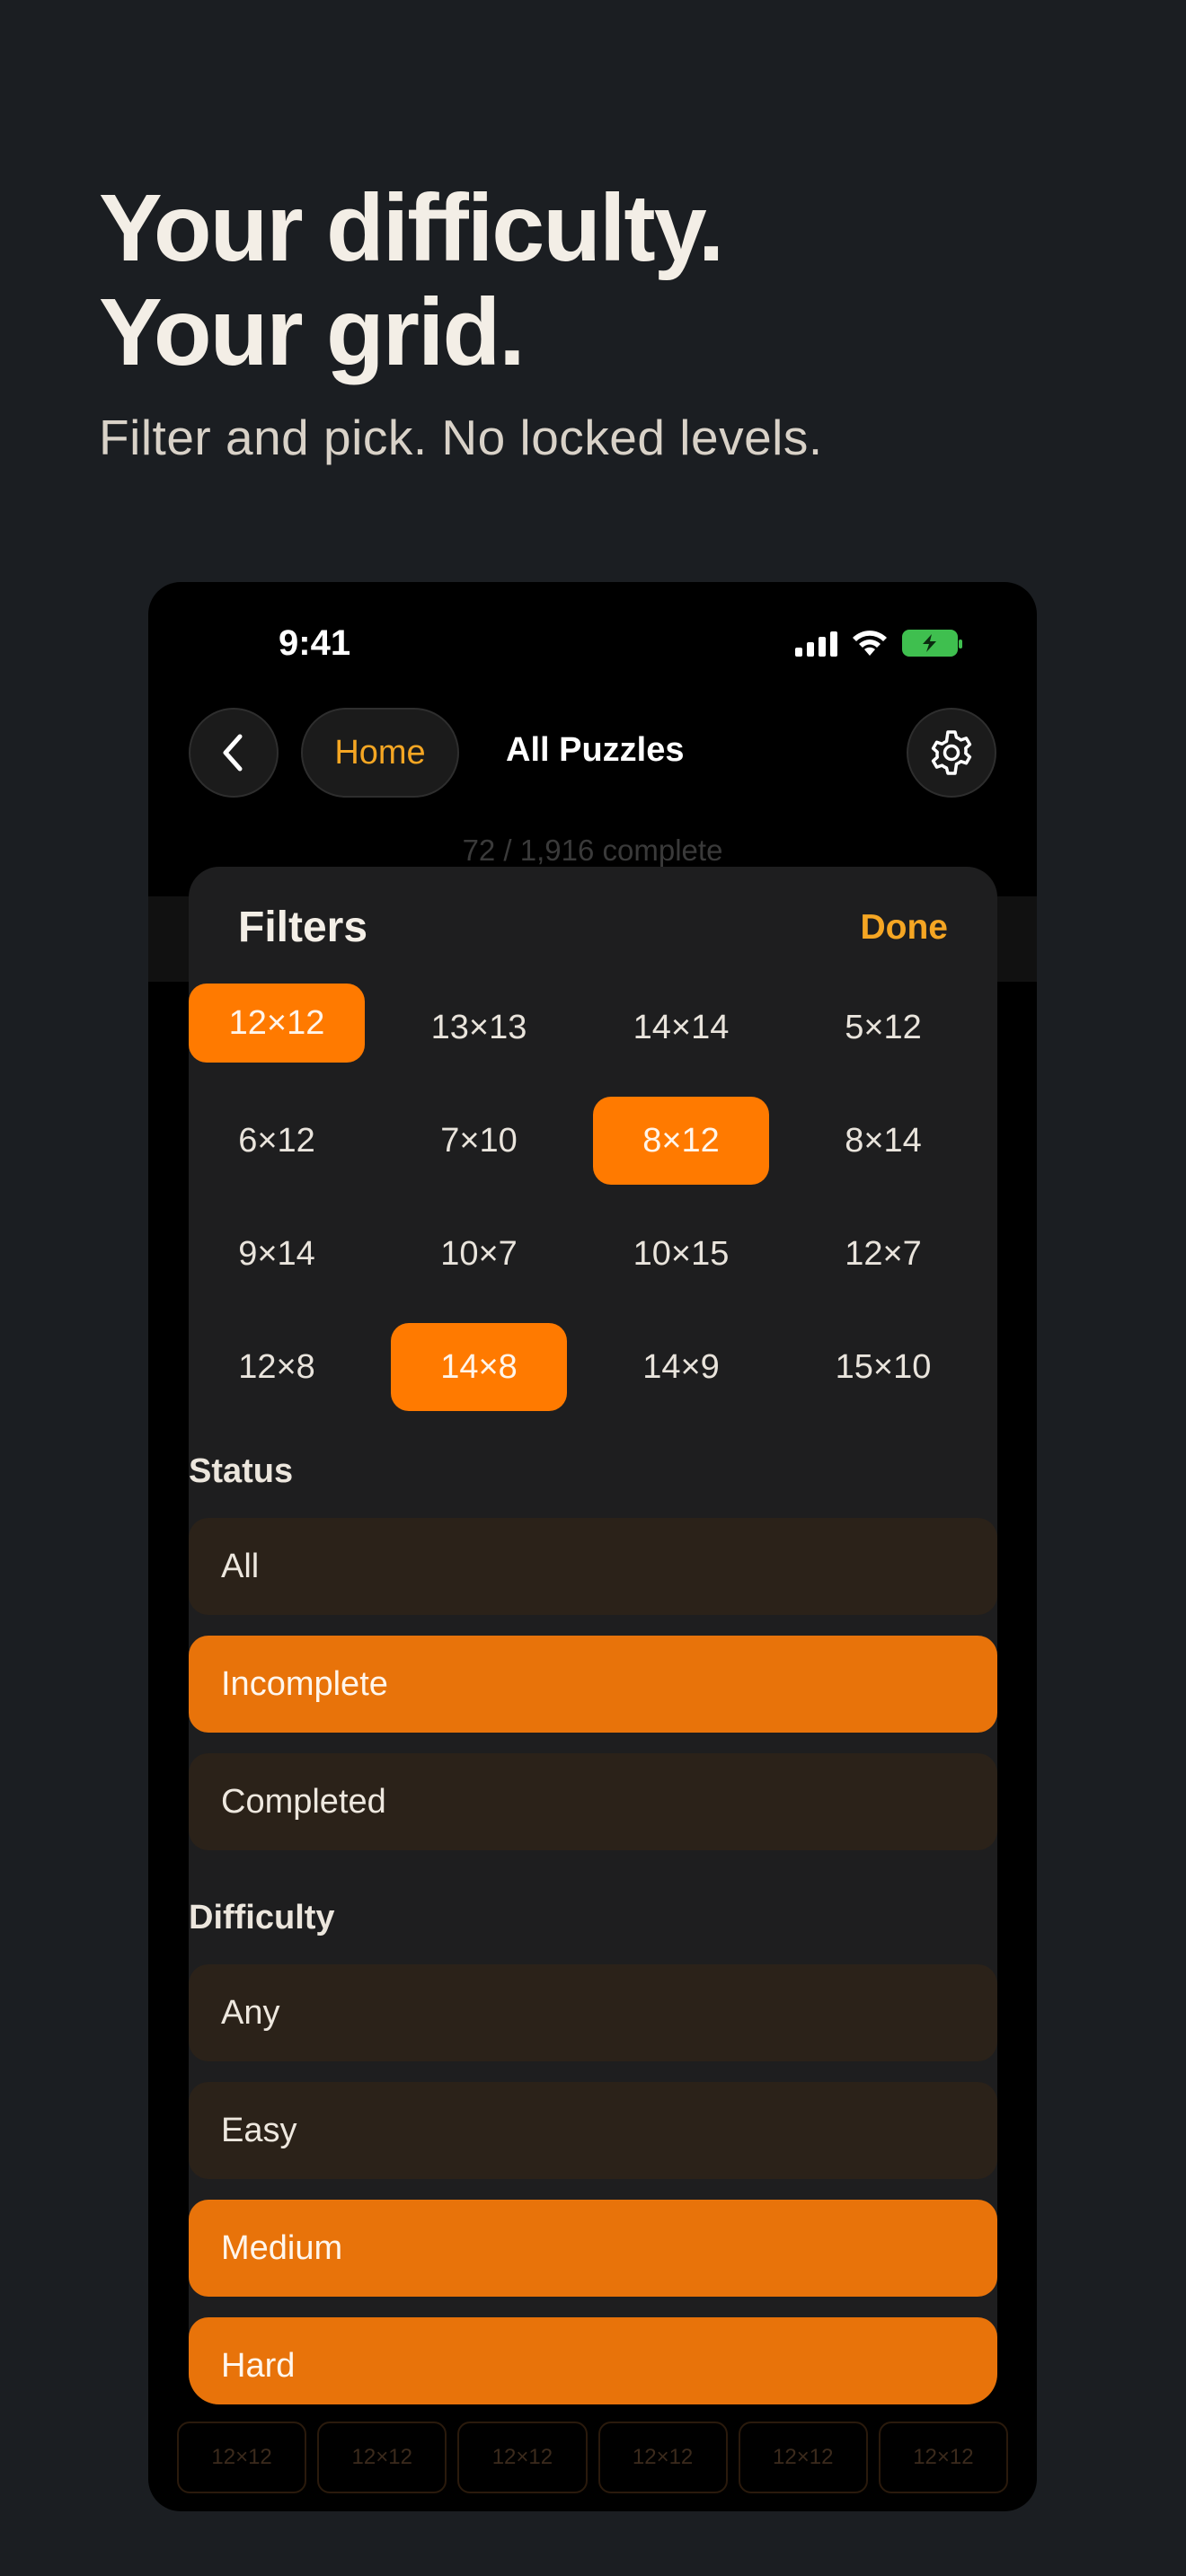  What do you see at coordinates (593, 1801) in the screenshot?
I see `status-option-completed: Completed` at bounding box center [593, 1801].